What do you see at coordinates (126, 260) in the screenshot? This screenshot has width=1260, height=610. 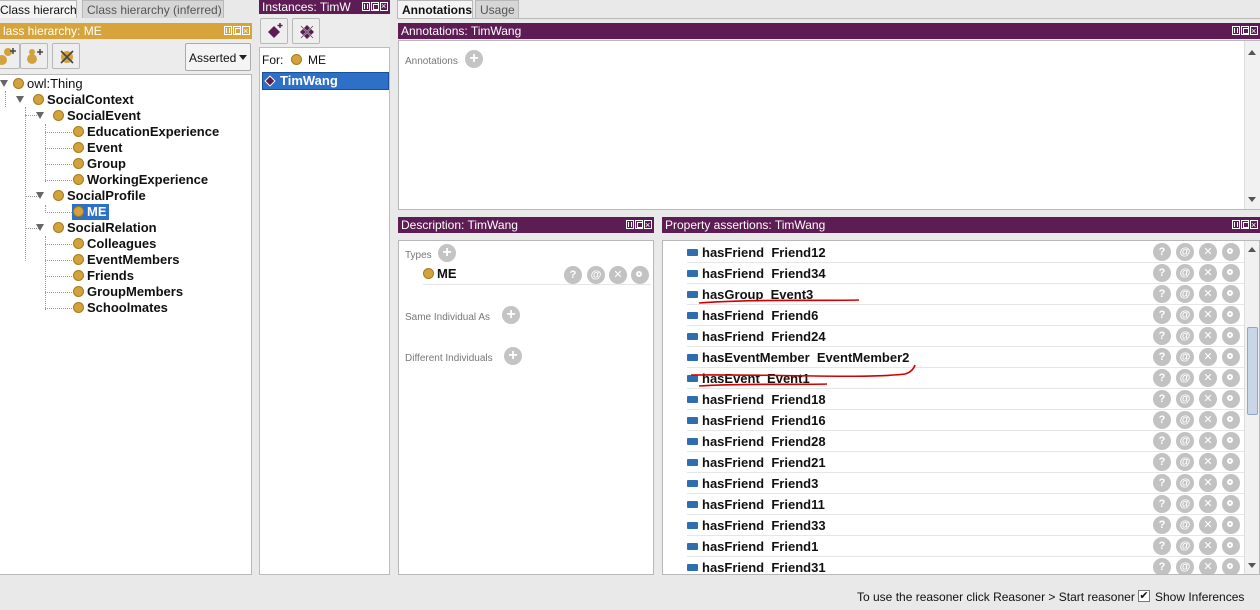 I see `tree-item-eventmembers: EventMembers` at bounding box center [126, 260].